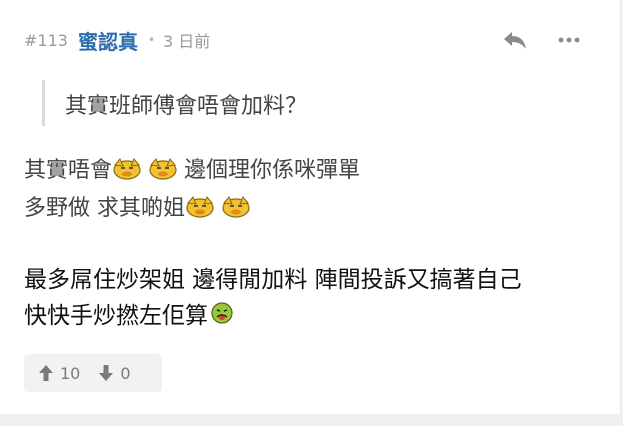 This screenshot has width=623, height=426. I want to click on quote-line-1-text: 其實唔會, so click(68, 170).